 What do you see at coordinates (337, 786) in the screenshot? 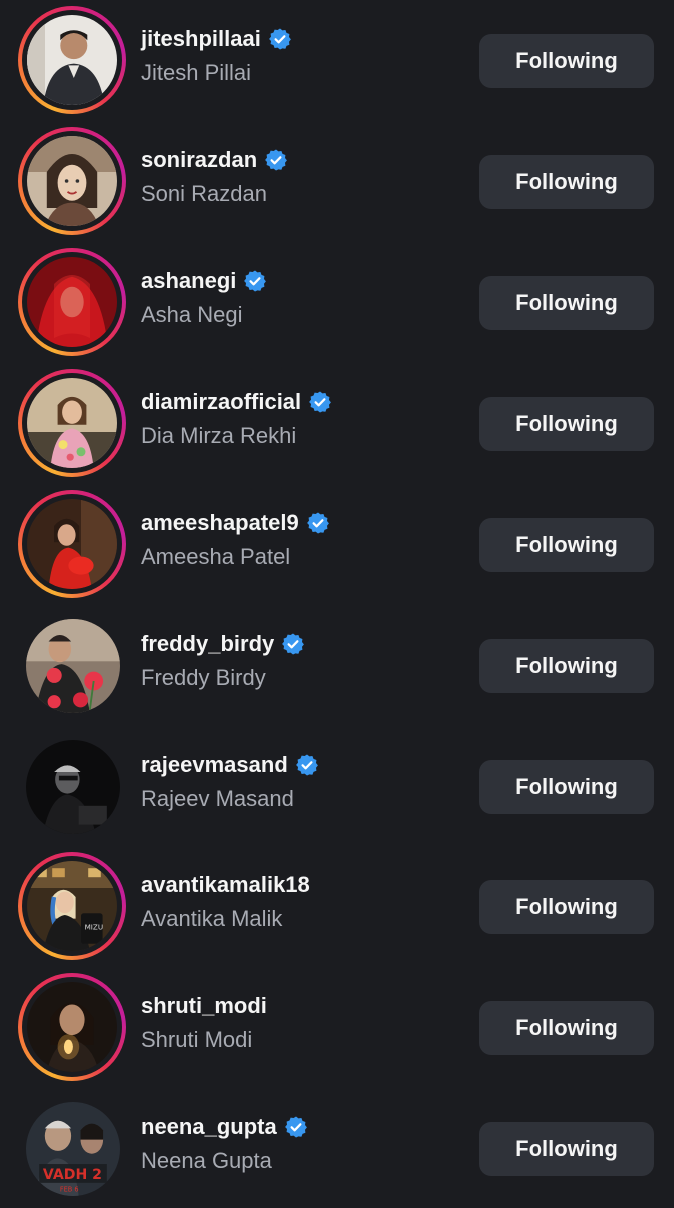
I see `list-item: rajeevmasand Rajeev Masand Following` at bounding box center [337, 786].